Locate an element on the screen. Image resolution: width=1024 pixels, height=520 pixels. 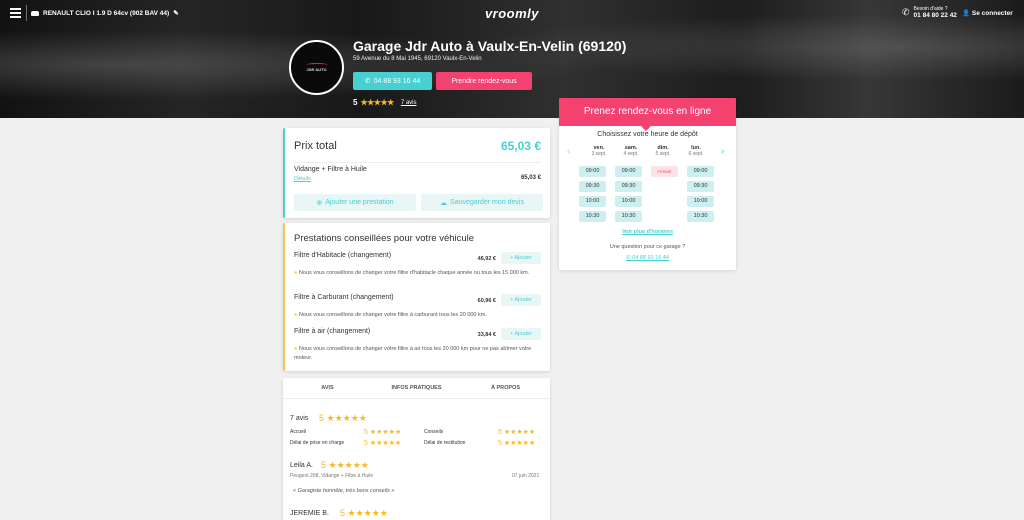
tab-about: À PROPOS is located at coordinates (505, 388).